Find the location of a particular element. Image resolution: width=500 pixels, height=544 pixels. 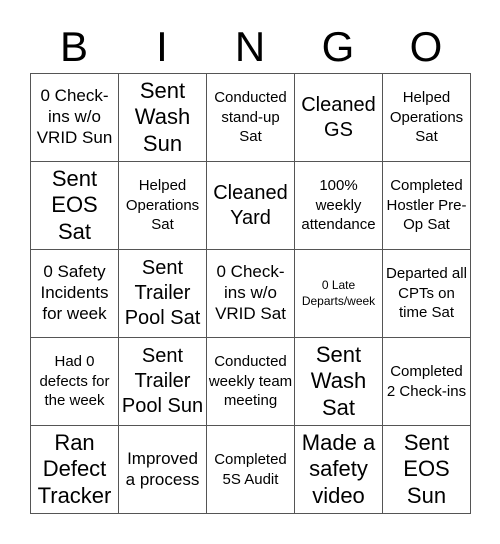

bingo-cell-text: 100% weekly attendance is located at coordinates (338, 205).